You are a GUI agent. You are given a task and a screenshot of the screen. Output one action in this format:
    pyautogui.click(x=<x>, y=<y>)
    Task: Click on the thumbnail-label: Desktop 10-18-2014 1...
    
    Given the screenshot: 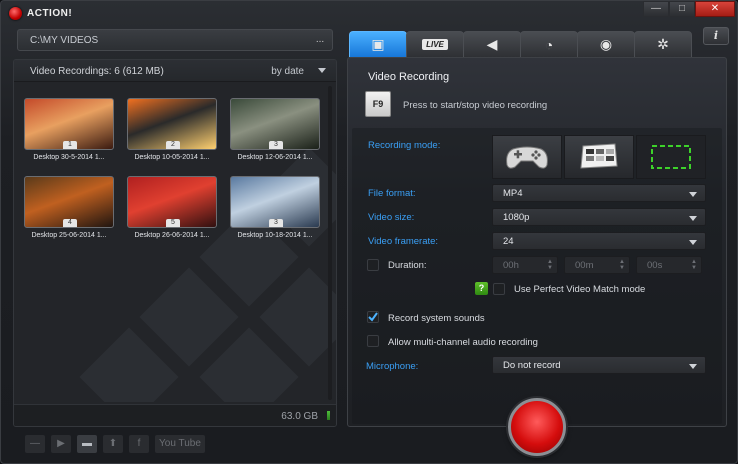 What is the action you would take?
    pyautogui.click(x=275, y=235)
    